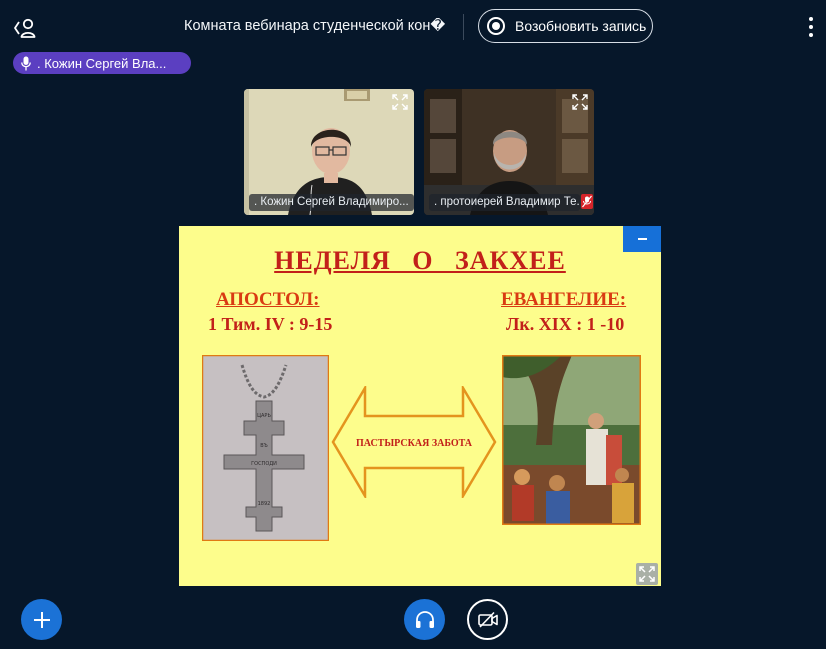 The width and height of the screenshot is (826, 649). I want to click on muted-microphone-icon, so click(587, 201).